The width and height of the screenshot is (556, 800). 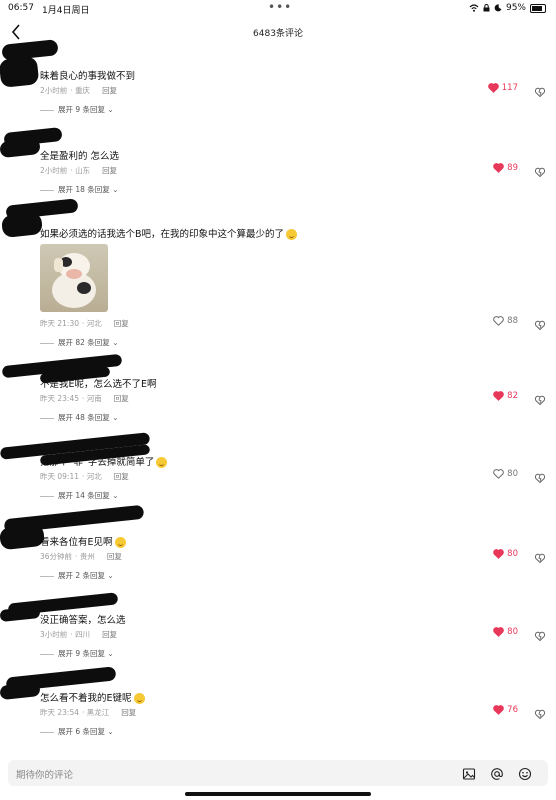 I want to click on cow-sticker-image, so click(x=74, y=280).